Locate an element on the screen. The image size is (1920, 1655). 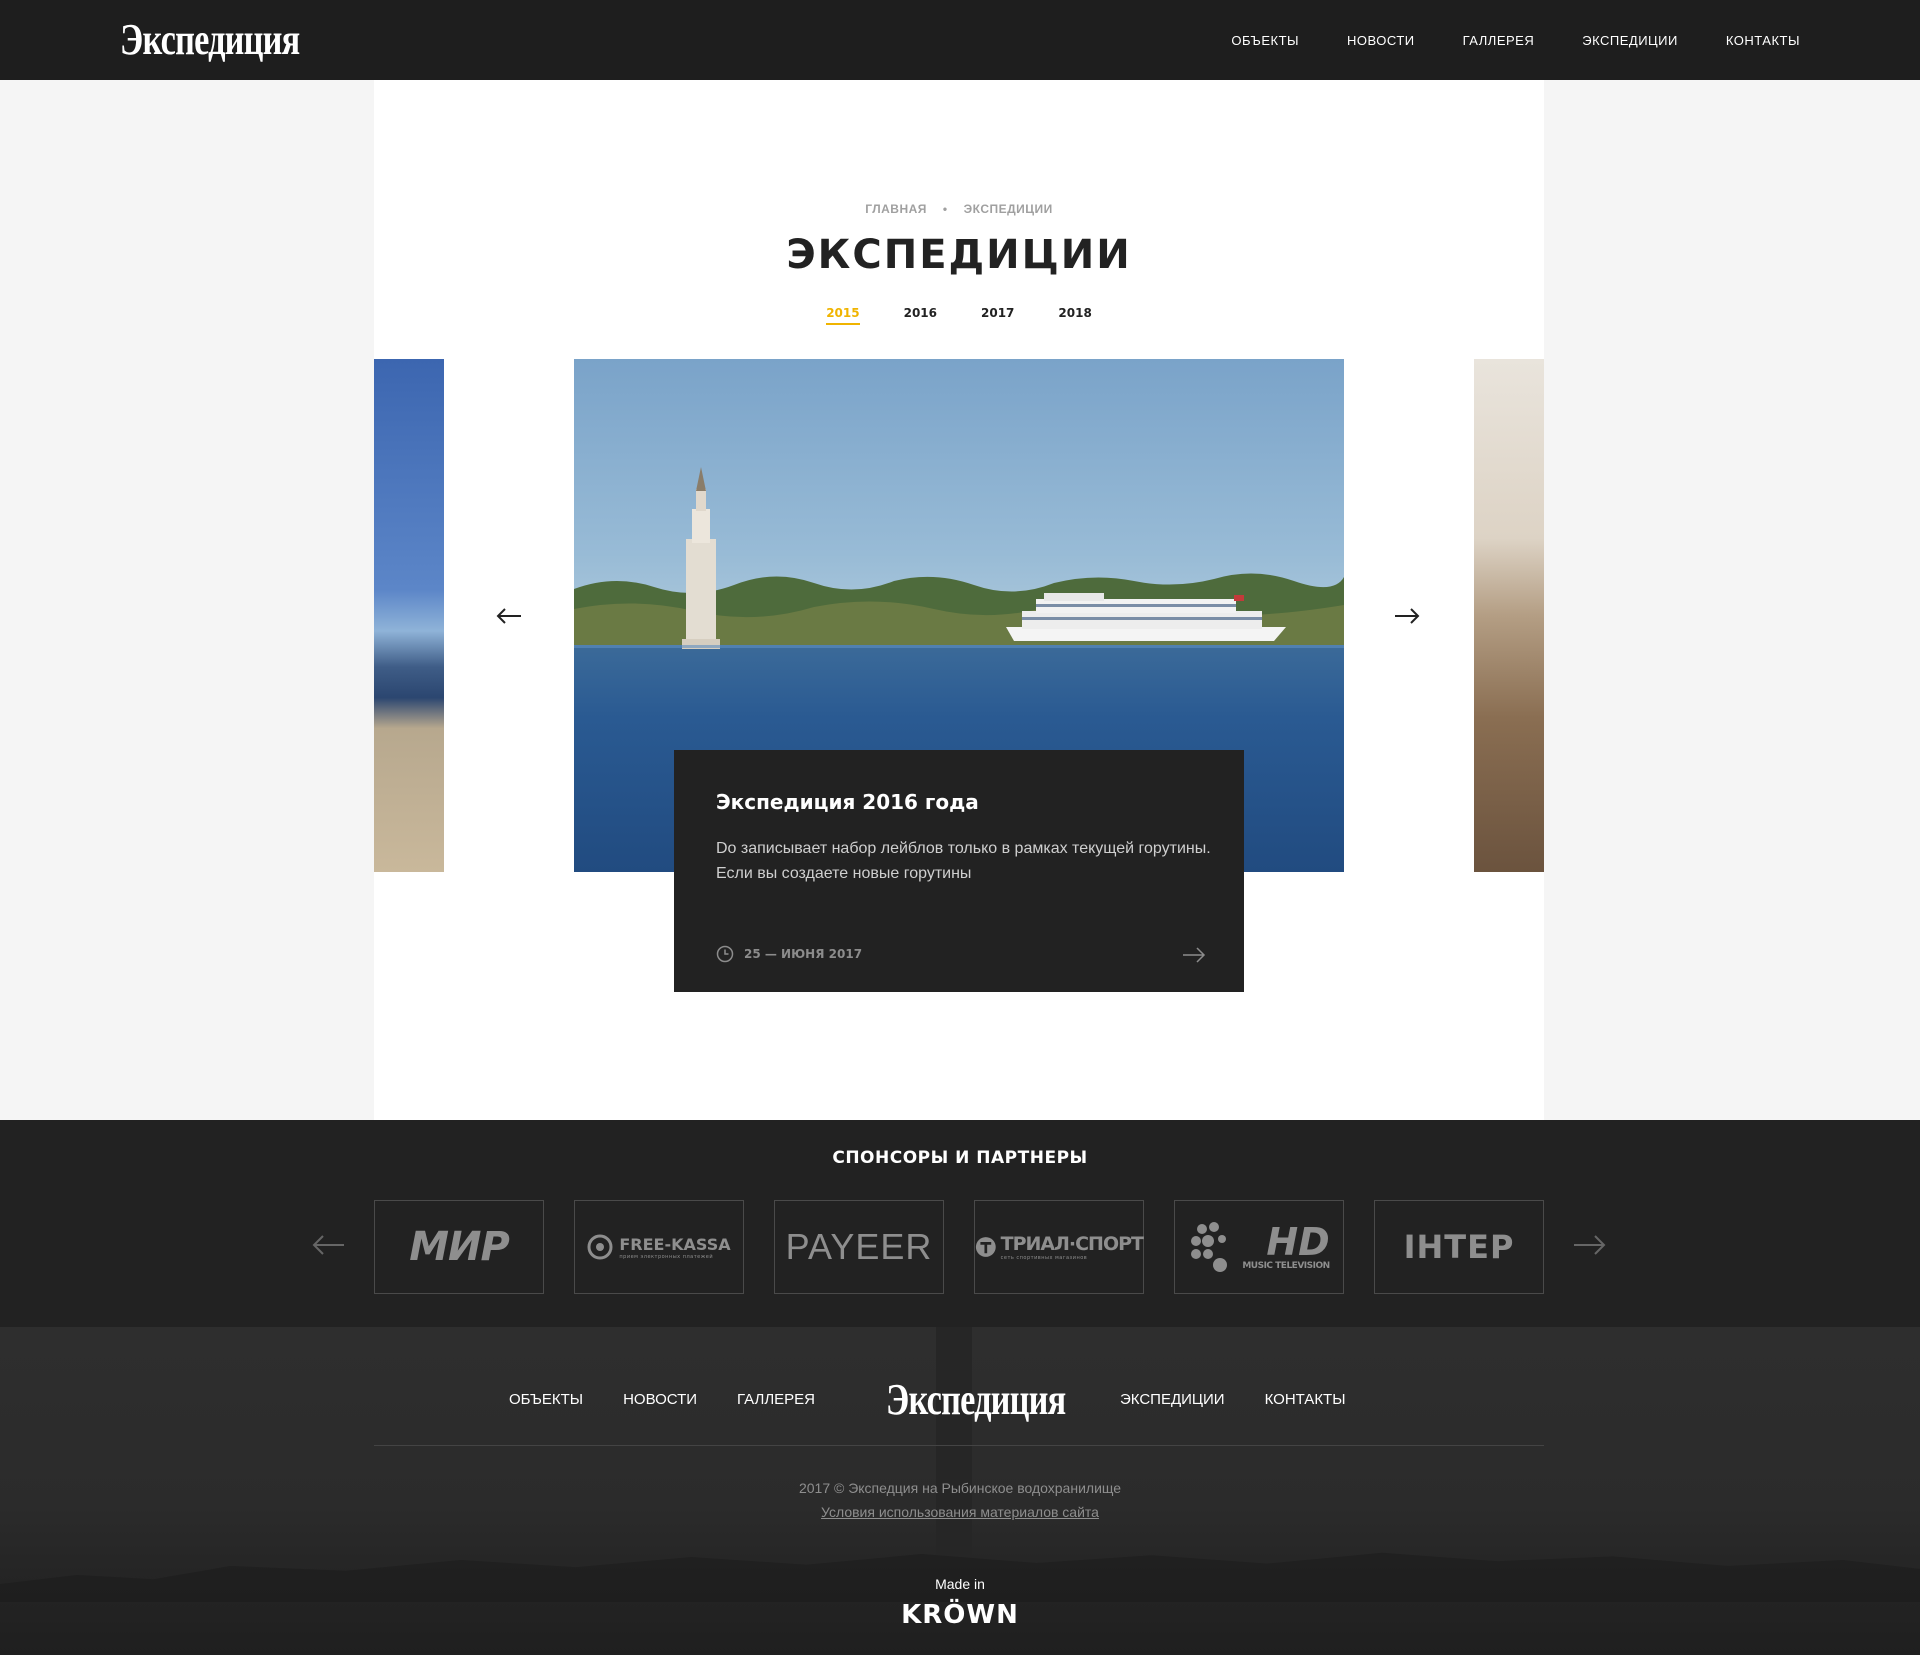
slider-next-button is located at coordinates (1407, 616).